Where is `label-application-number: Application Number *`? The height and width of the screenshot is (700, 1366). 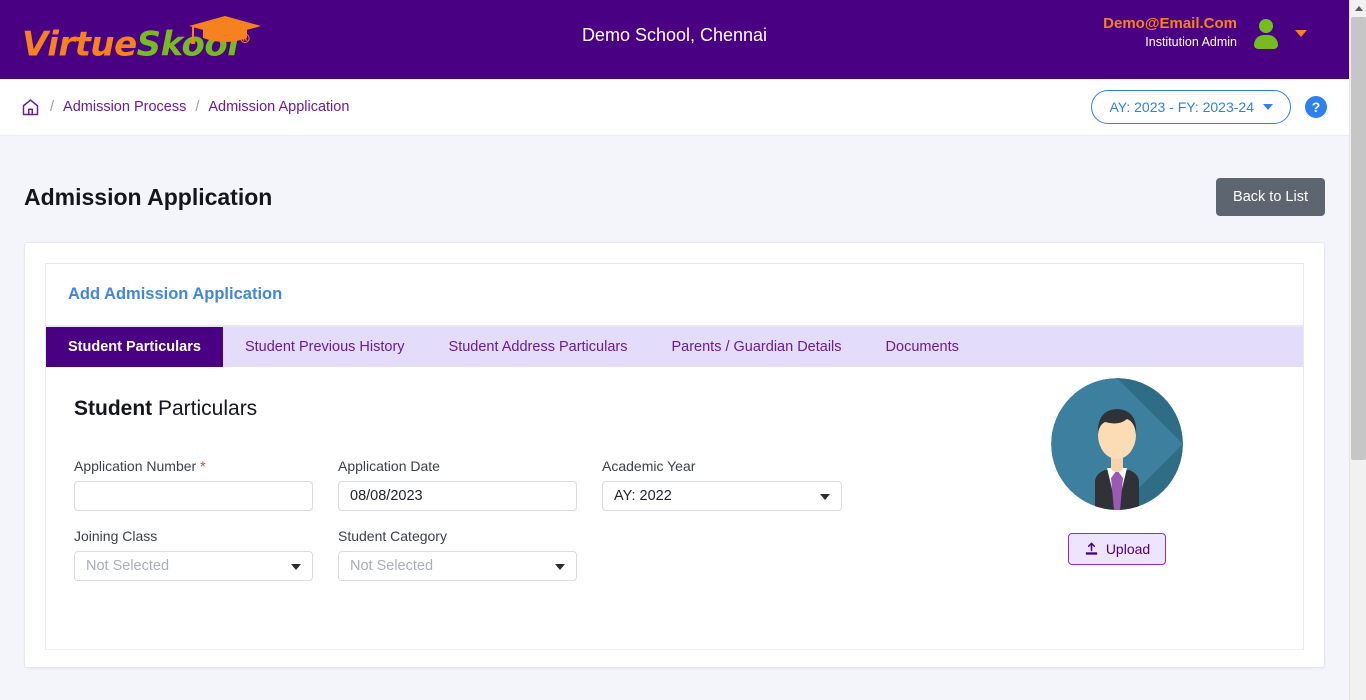
label-application-number: Application Number * is located at coordinates (193, 466).